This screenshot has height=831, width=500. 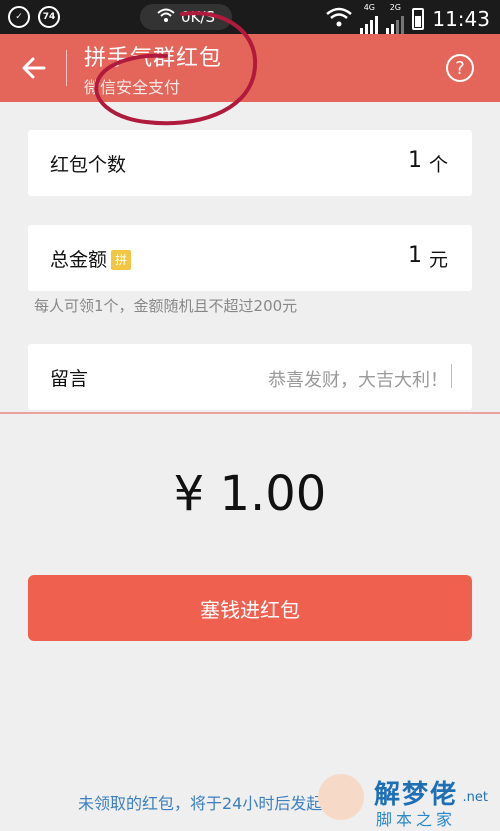 I want to click on random-badge: 拼, so click(x=121, y=260).